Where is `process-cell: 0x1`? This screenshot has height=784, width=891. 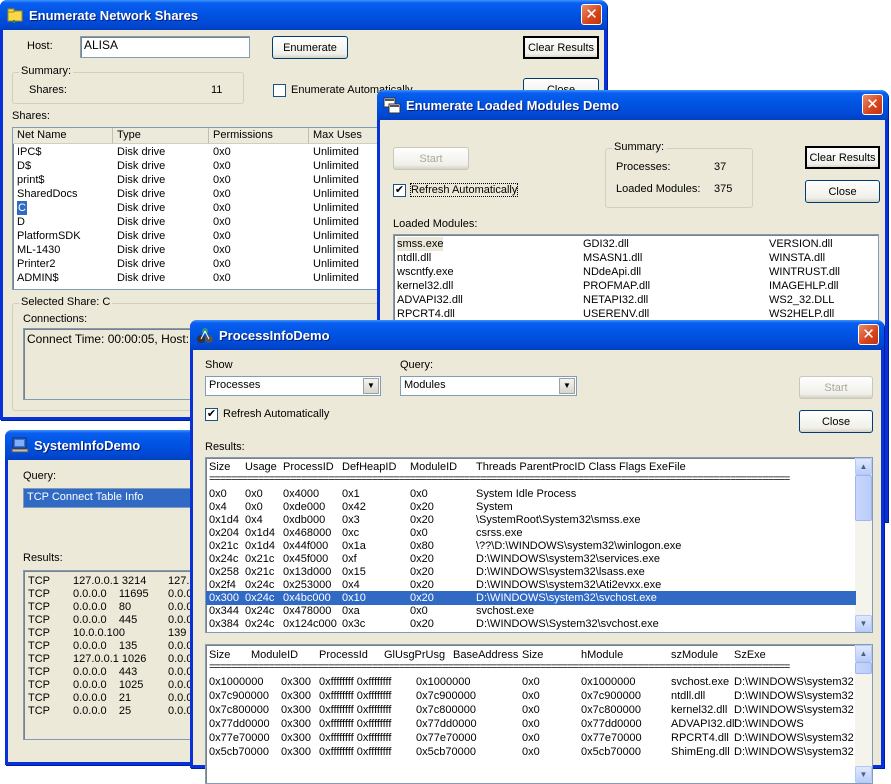
process-cell: 0x1 is located at coordinates (351, 494).